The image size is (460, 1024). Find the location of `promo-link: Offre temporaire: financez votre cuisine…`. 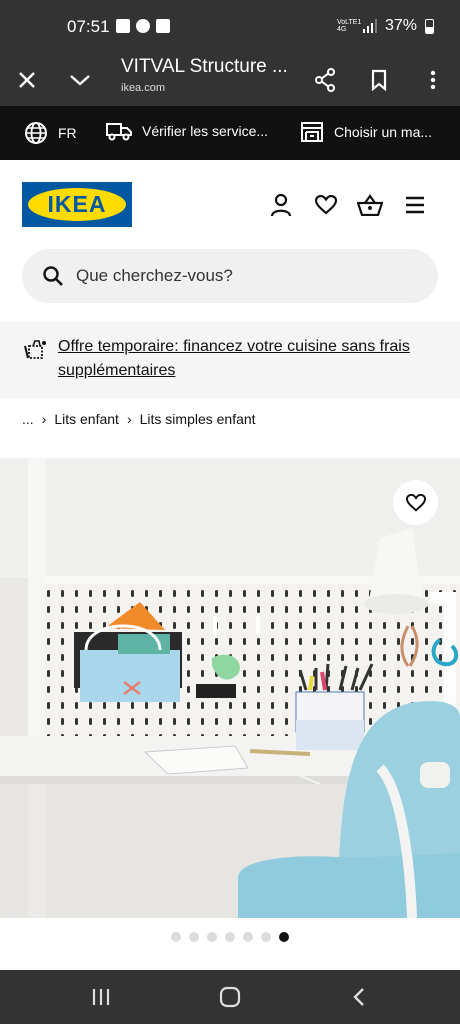

promo-link: Offre temporaire: financez votre cuisine… is located at coordinates (248, 359).